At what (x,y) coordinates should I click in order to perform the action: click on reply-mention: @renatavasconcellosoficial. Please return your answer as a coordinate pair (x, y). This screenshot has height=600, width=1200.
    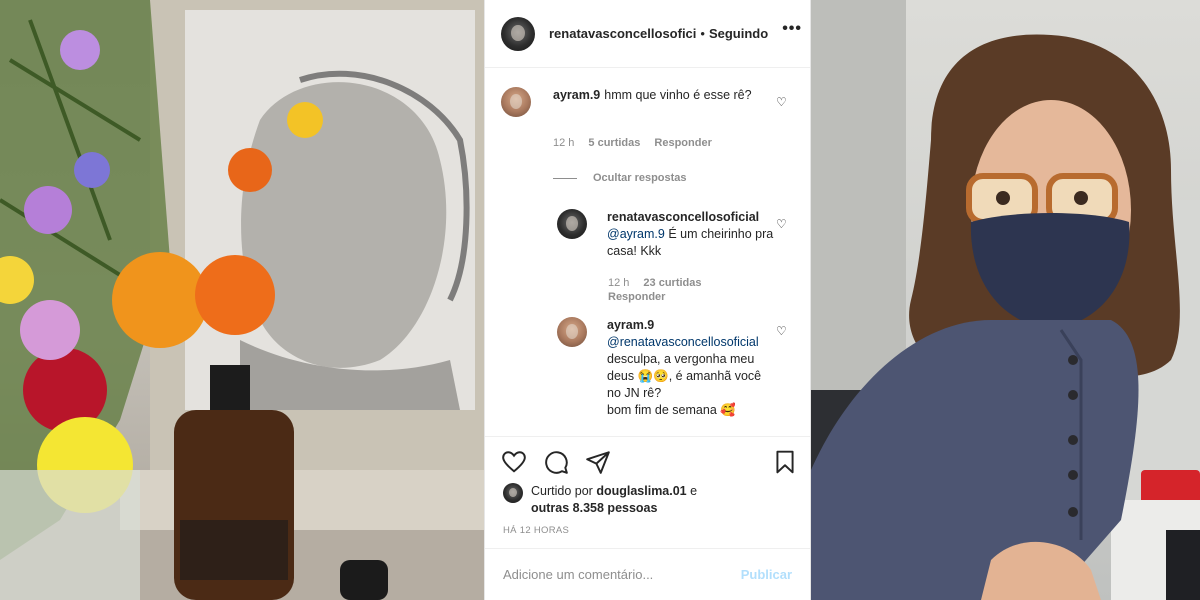
    Looking at the image, I should click on (683, 342).